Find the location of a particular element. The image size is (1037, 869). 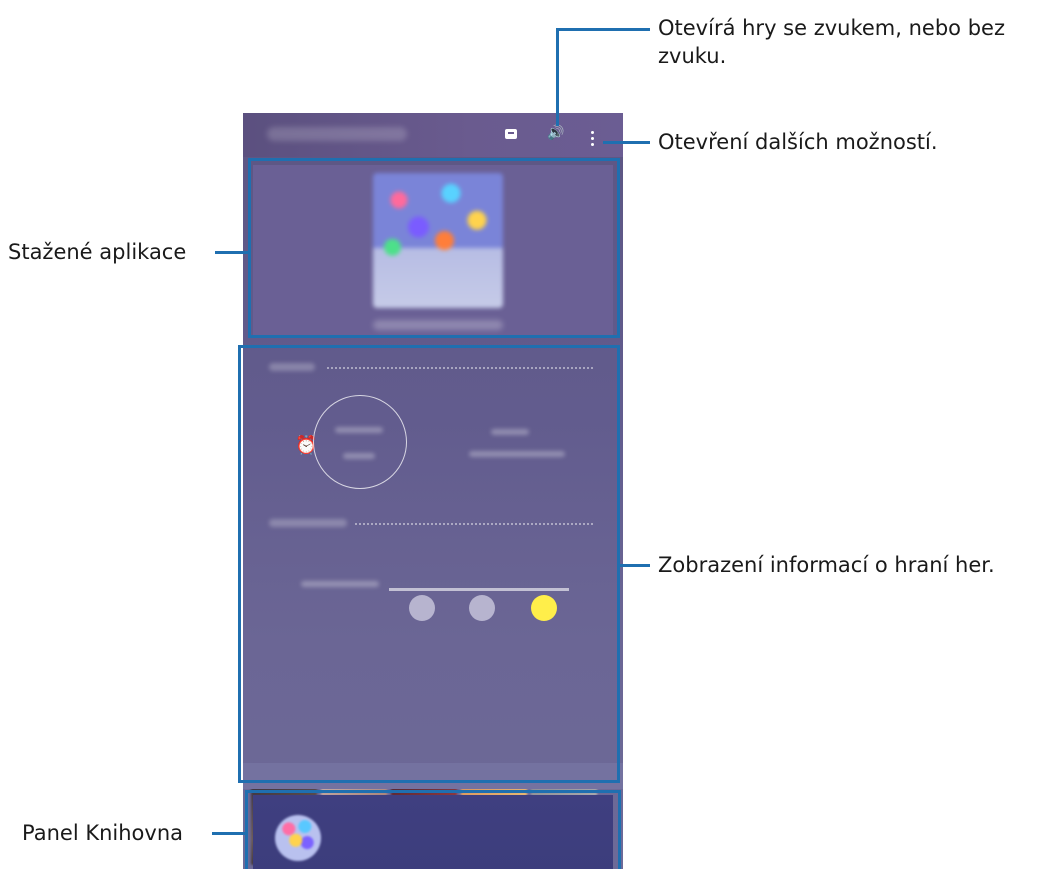

top-app-bar: 🔊 is located at coordinates (433, 135).